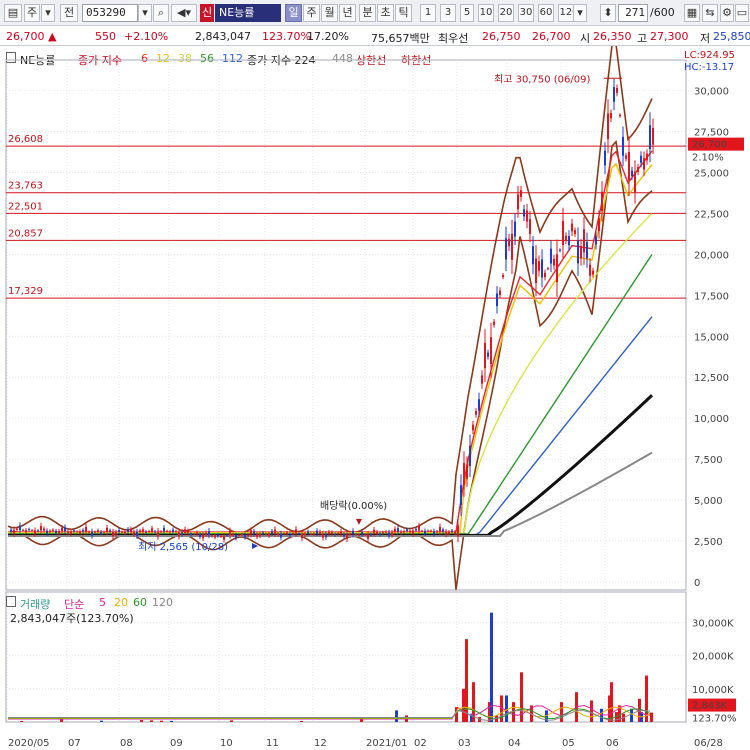  What do you see at coordinates (608, 13) in the screenshot?
I see `period-spin-icon: ⬍` at bounding box center [608, 13].